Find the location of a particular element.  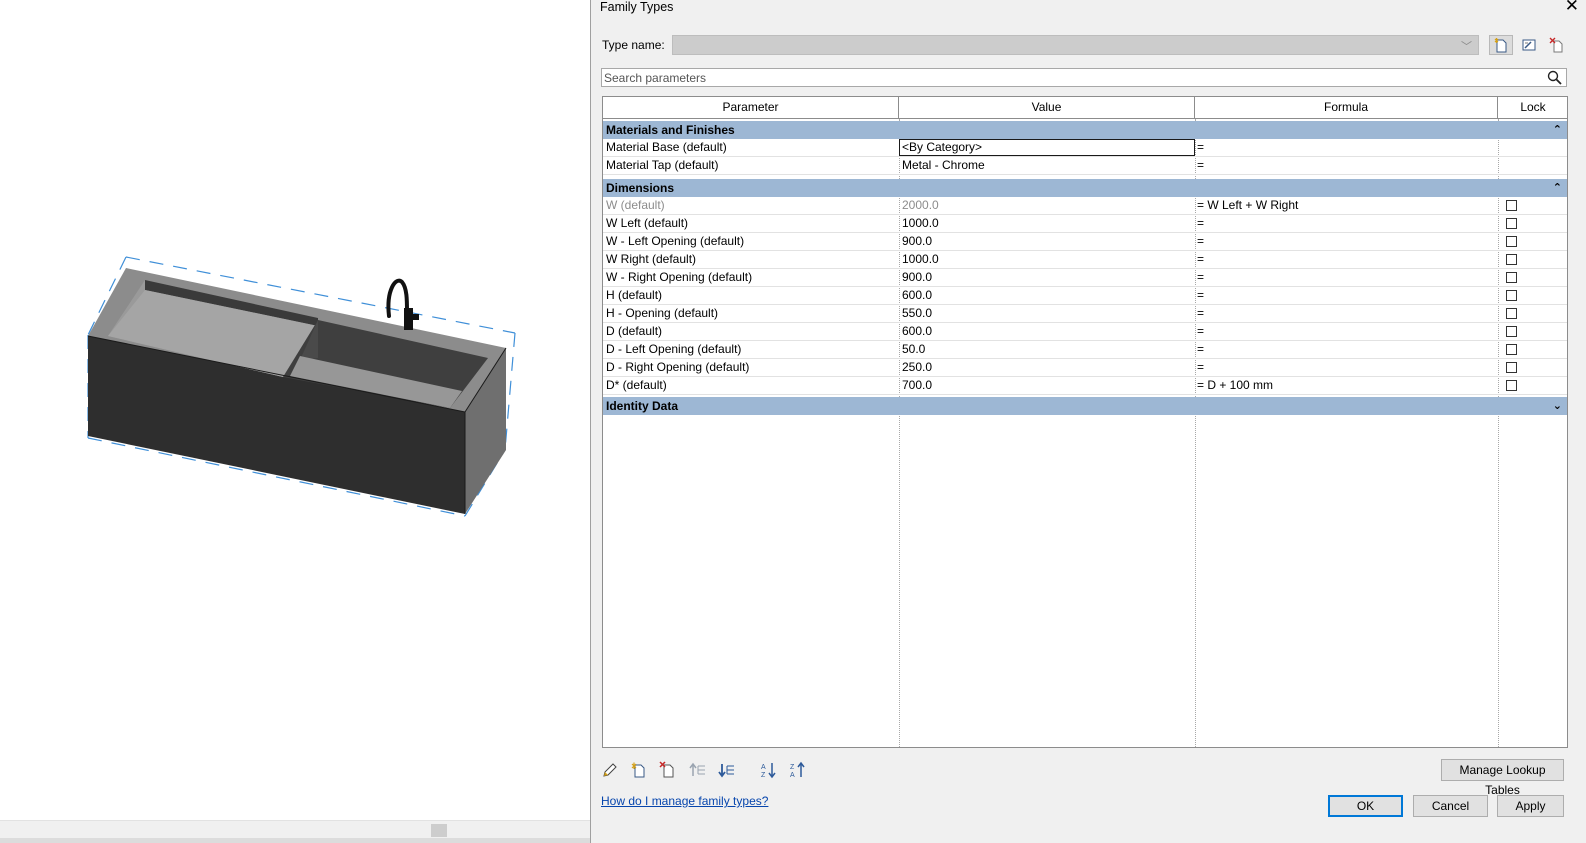

parameter-name: W Right (default) is located at coordinates (651, 259).